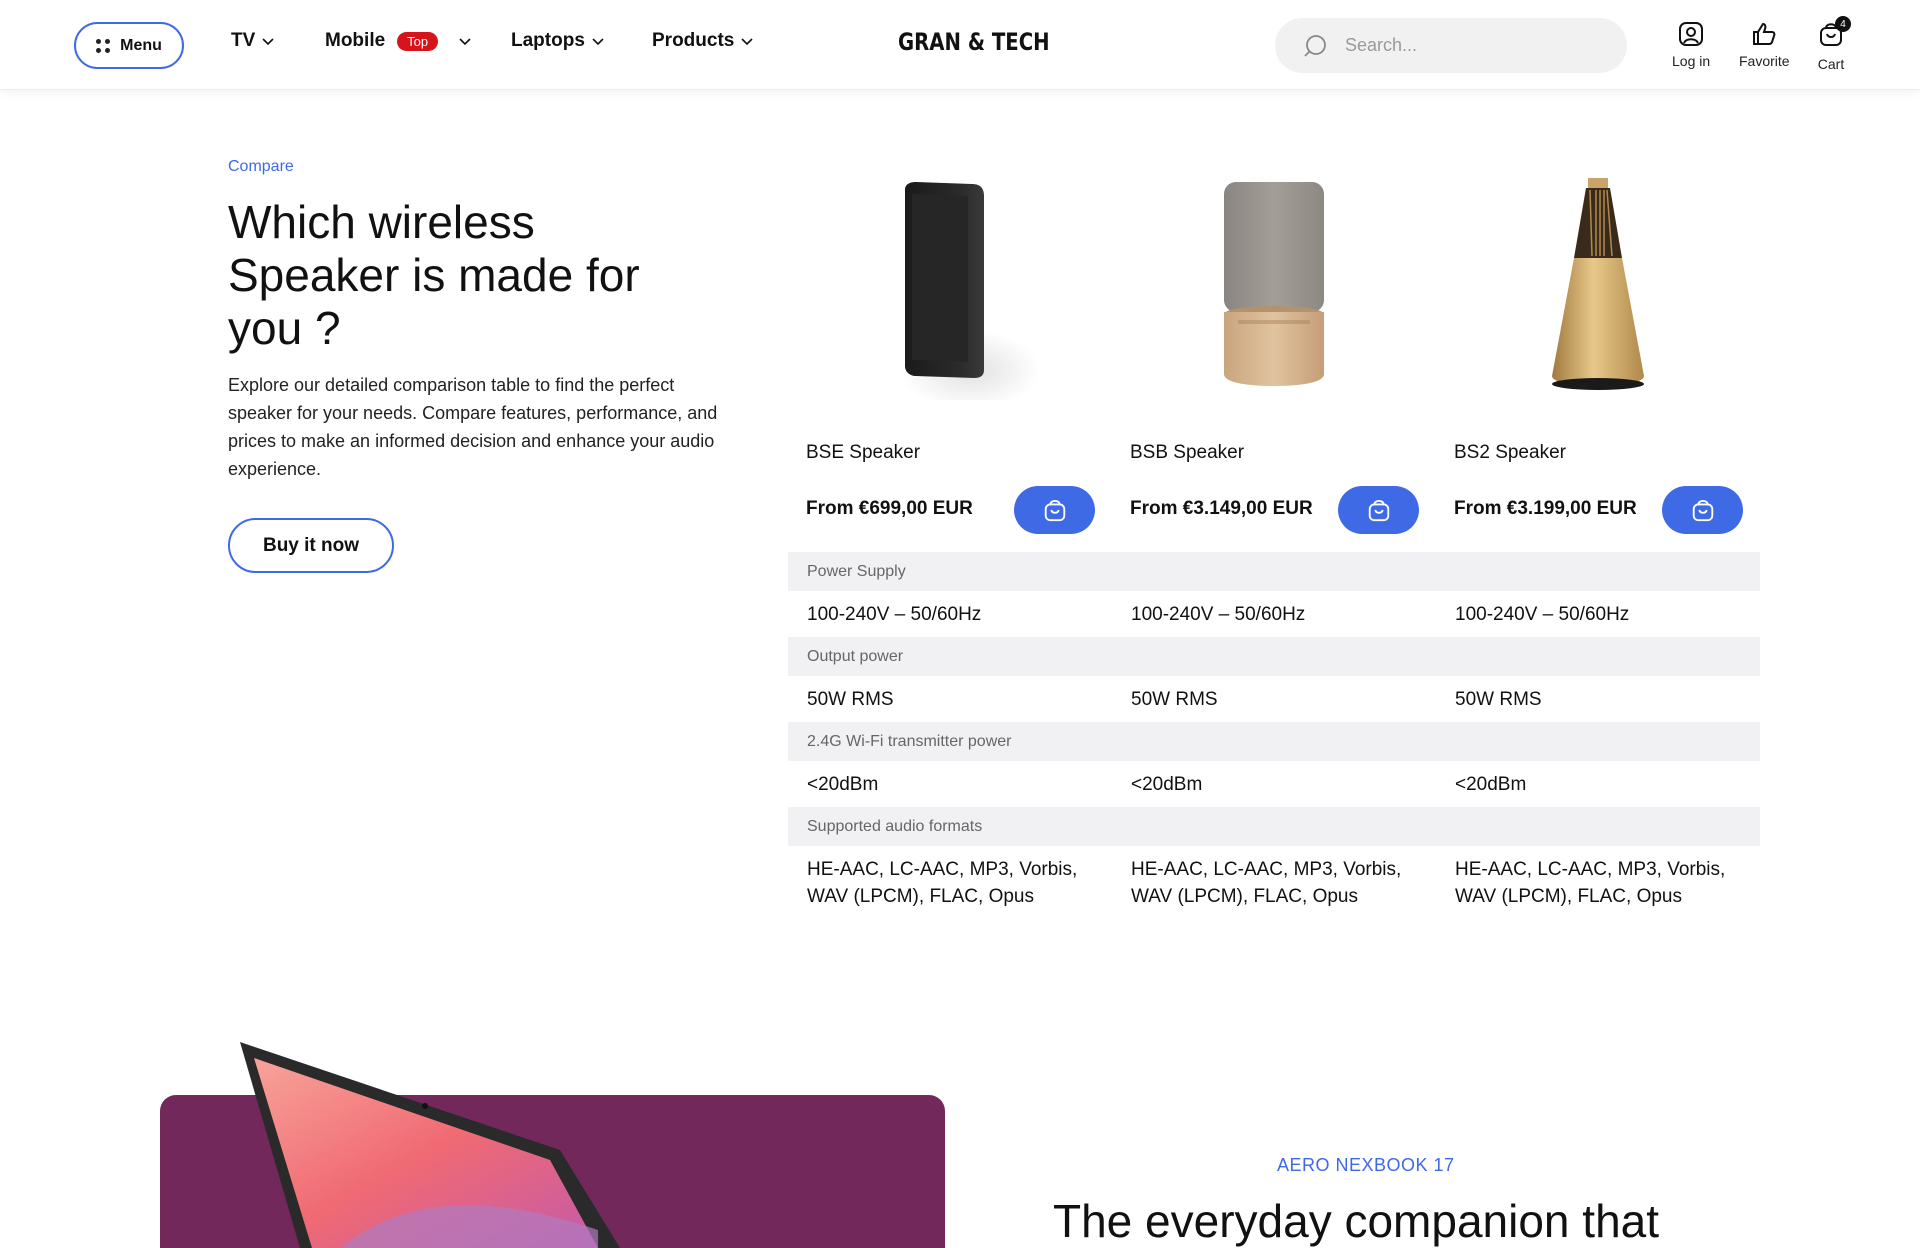 The height and width of the screenshot is (1248, 1920). I want to click on cart-label: Cart, so click(1831, 64).